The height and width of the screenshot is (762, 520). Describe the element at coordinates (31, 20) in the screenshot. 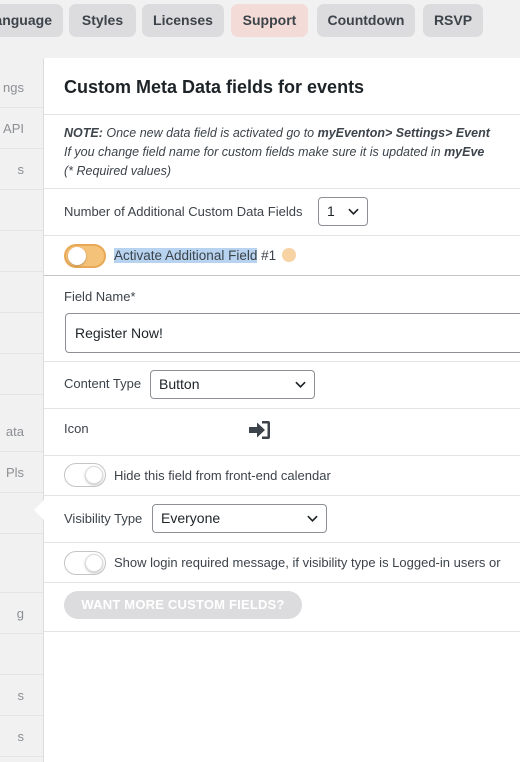

I see `tab-language: anguage` at that location.